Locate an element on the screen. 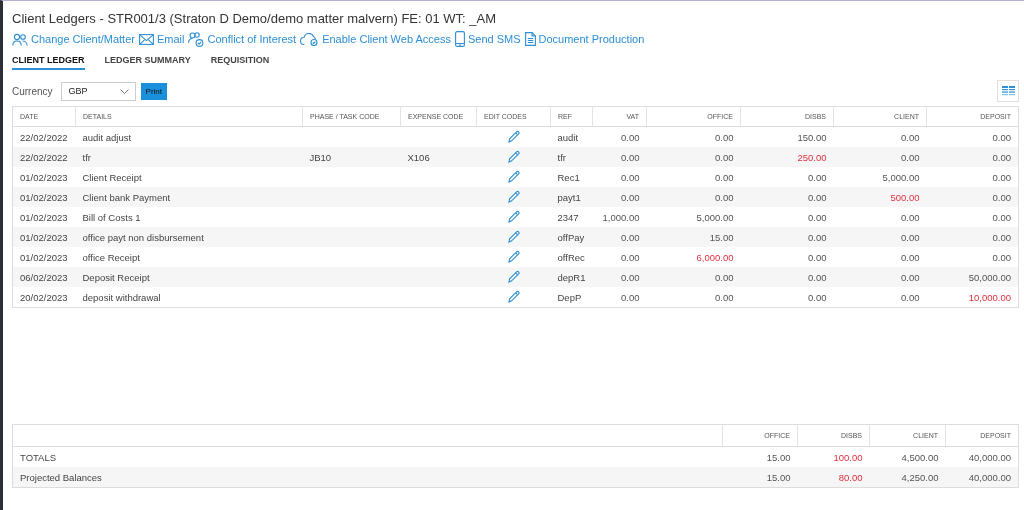 The image size is (1024, 510). ref-cell: audit is located at coordinates (568, 137).